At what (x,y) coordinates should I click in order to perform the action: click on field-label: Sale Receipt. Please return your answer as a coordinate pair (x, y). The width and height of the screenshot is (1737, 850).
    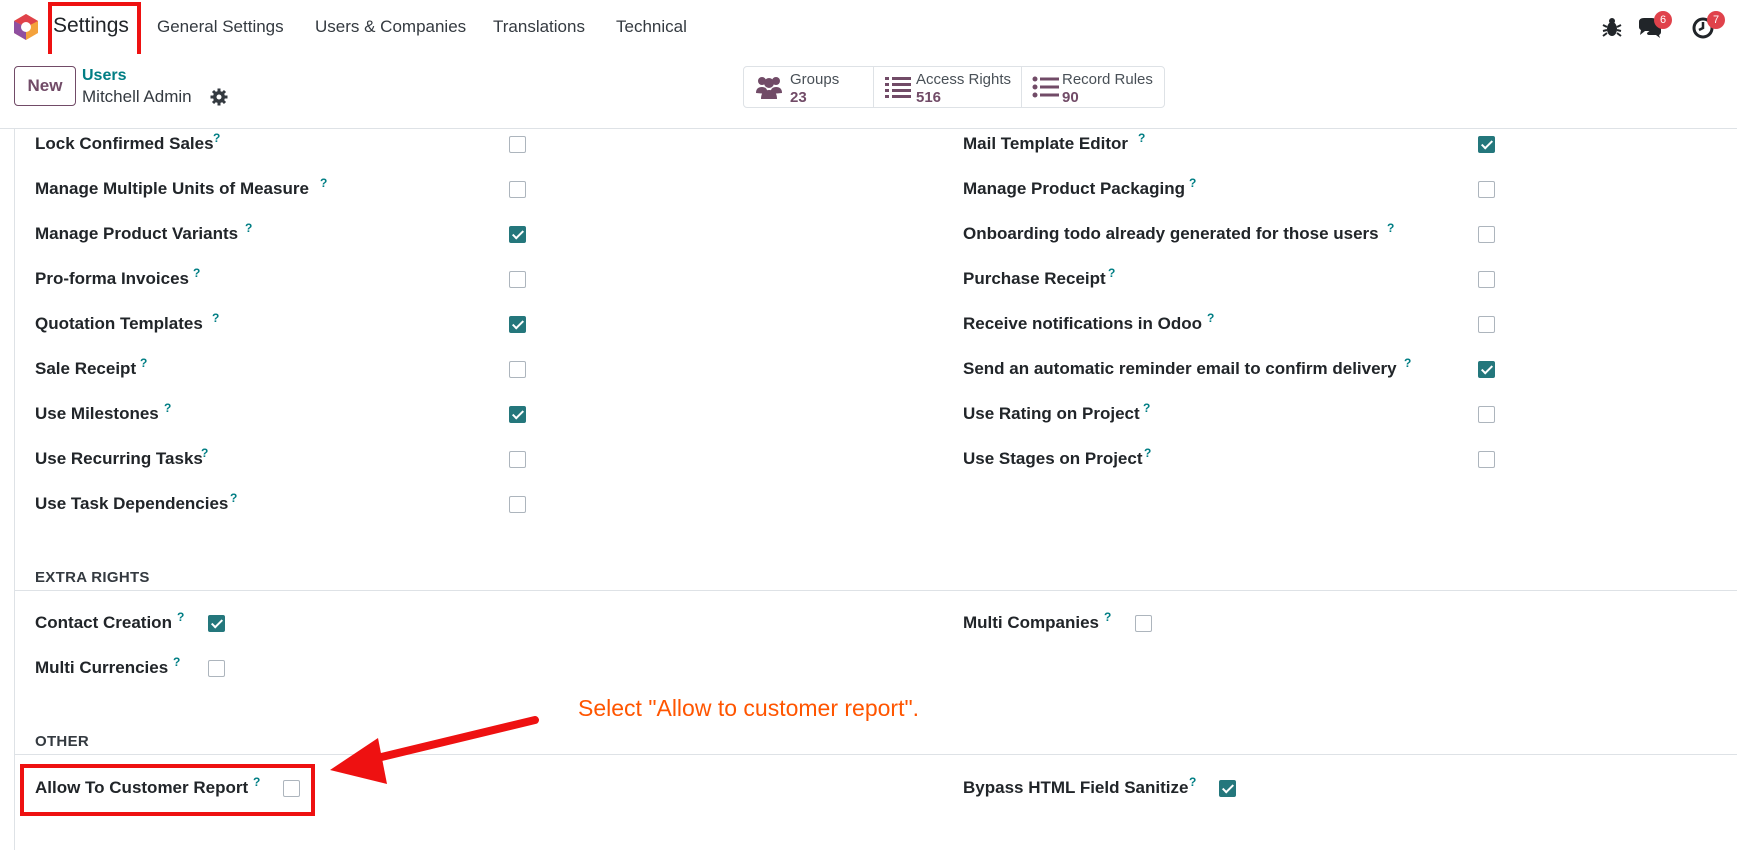
    Looking at the image, I should click on (86, 368).